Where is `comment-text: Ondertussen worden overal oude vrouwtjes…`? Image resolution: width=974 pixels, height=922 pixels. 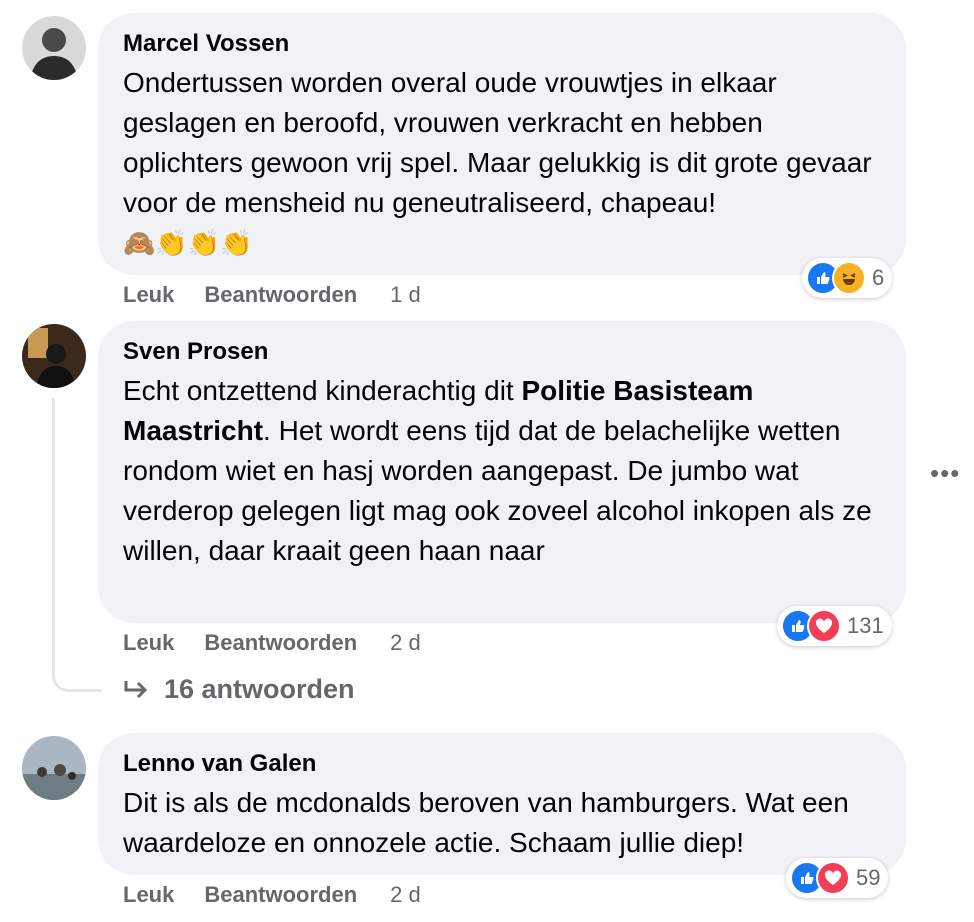
comment-text: Ondertussen worden overal oude vrouwtjes… is located at coordinates (497, 142).